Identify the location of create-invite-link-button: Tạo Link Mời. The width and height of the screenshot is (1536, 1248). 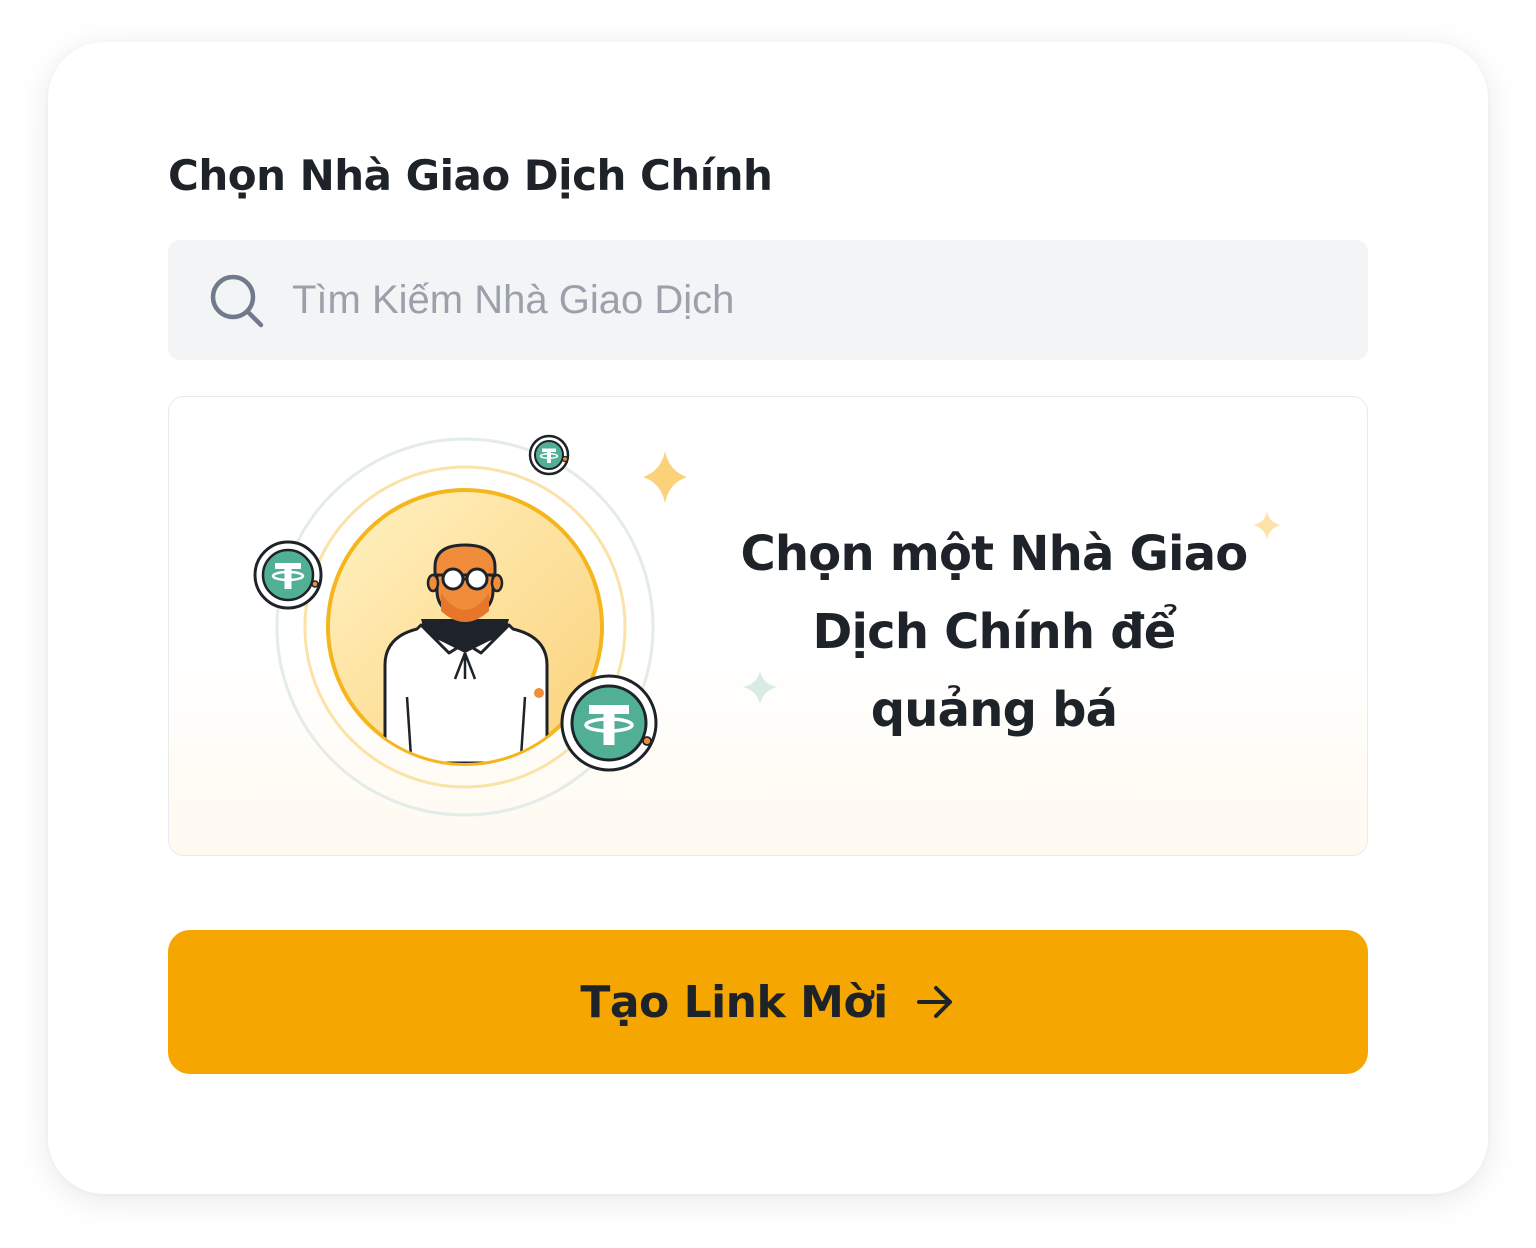
(768, 1002).